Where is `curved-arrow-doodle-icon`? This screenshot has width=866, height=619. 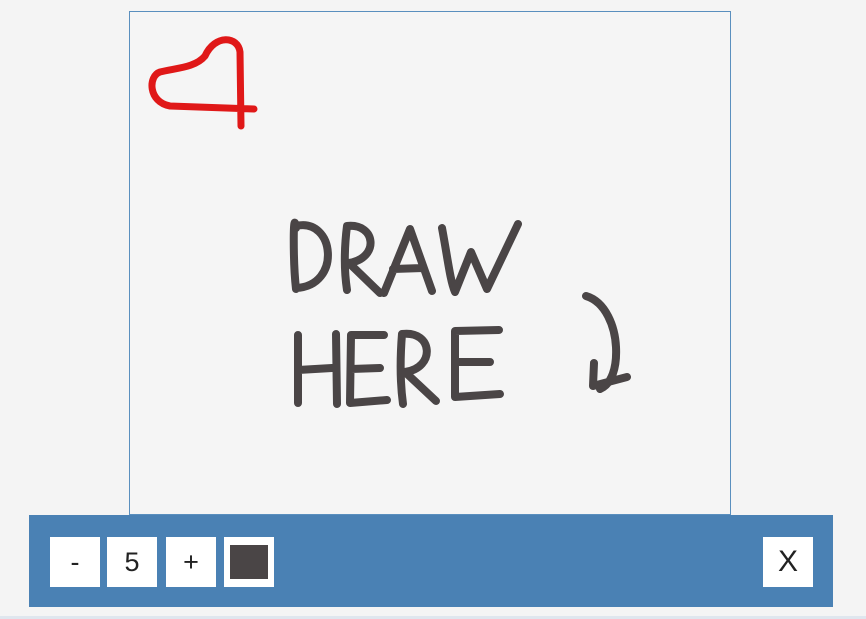 curved-arrow-doodle-icon is located at coordinates (606, 342).